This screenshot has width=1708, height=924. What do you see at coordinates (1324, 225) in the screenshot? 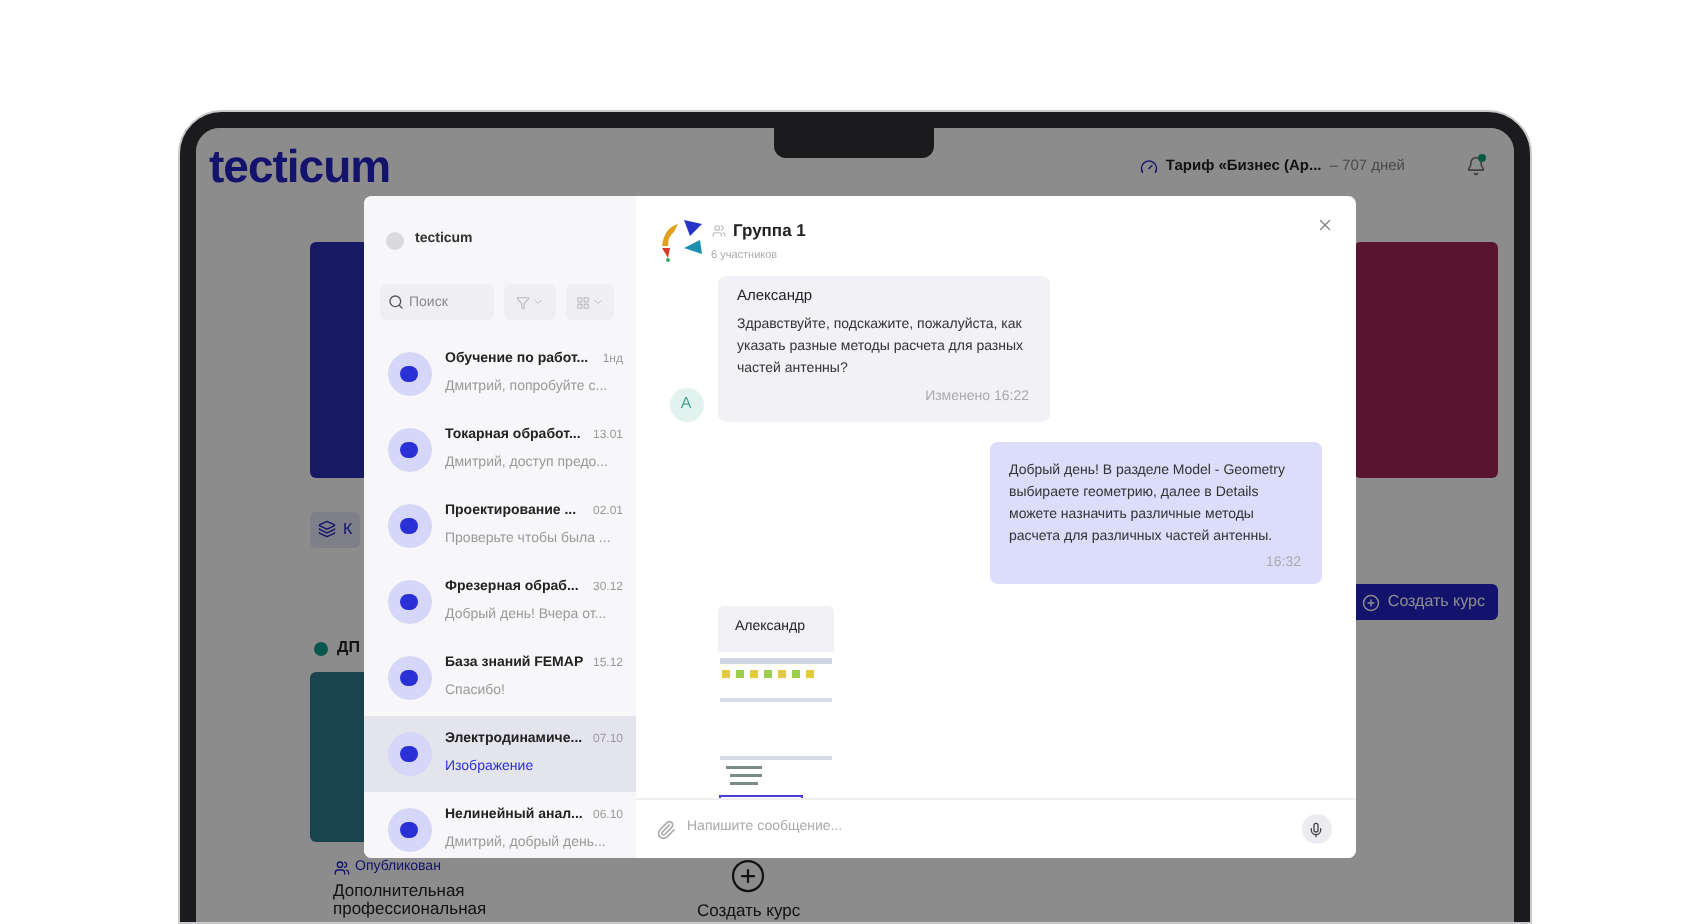
I see `close-button` at bounding box center [1324, 225].